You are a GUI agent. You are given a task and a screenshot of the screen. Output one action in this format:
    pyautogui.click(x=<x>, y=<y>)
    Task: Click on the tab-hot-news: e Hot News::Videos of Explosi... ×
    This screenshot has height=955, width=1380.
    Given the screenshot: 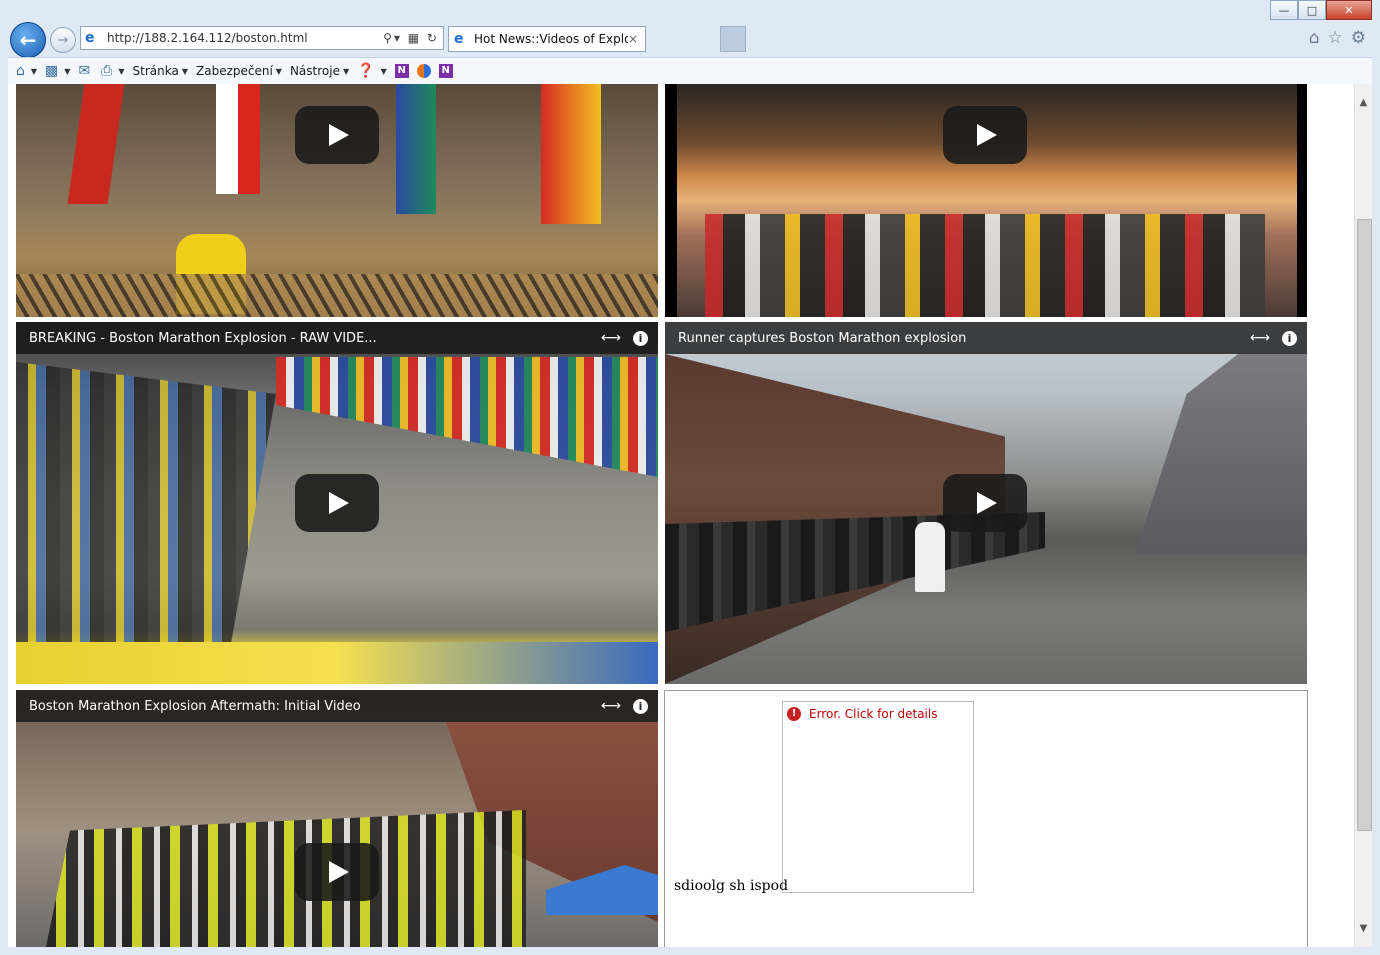 What is the action you would take?
    pyautogui.click(x=547, y=39)
    